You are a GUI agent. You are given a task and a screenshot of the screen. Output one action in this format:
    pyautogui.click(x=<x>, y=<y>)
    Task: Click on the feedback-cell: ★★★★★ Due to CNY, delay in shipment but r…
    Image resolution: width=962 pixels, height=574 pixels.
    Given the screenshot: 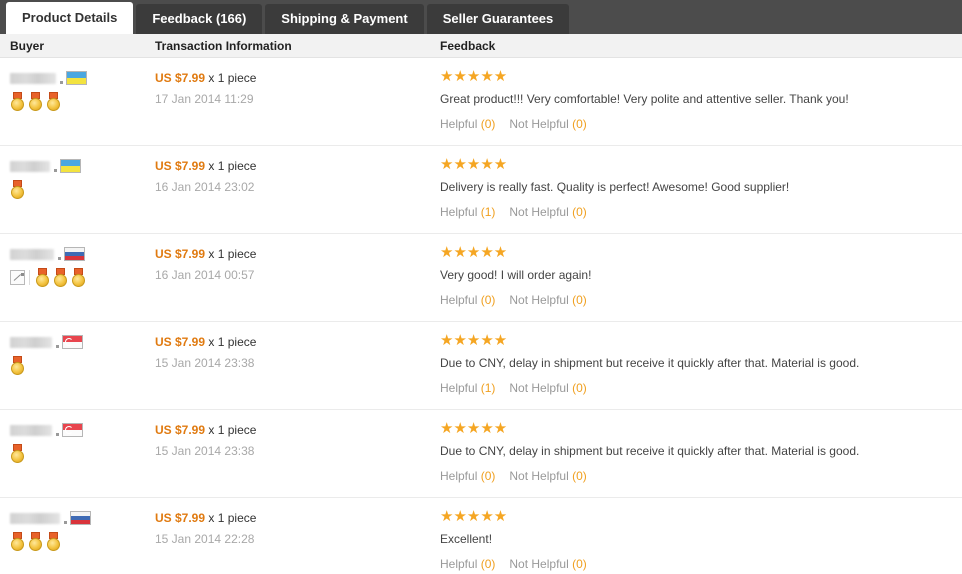 What is the action you would take?
    pyautogui.click(x=701, y=370)
    